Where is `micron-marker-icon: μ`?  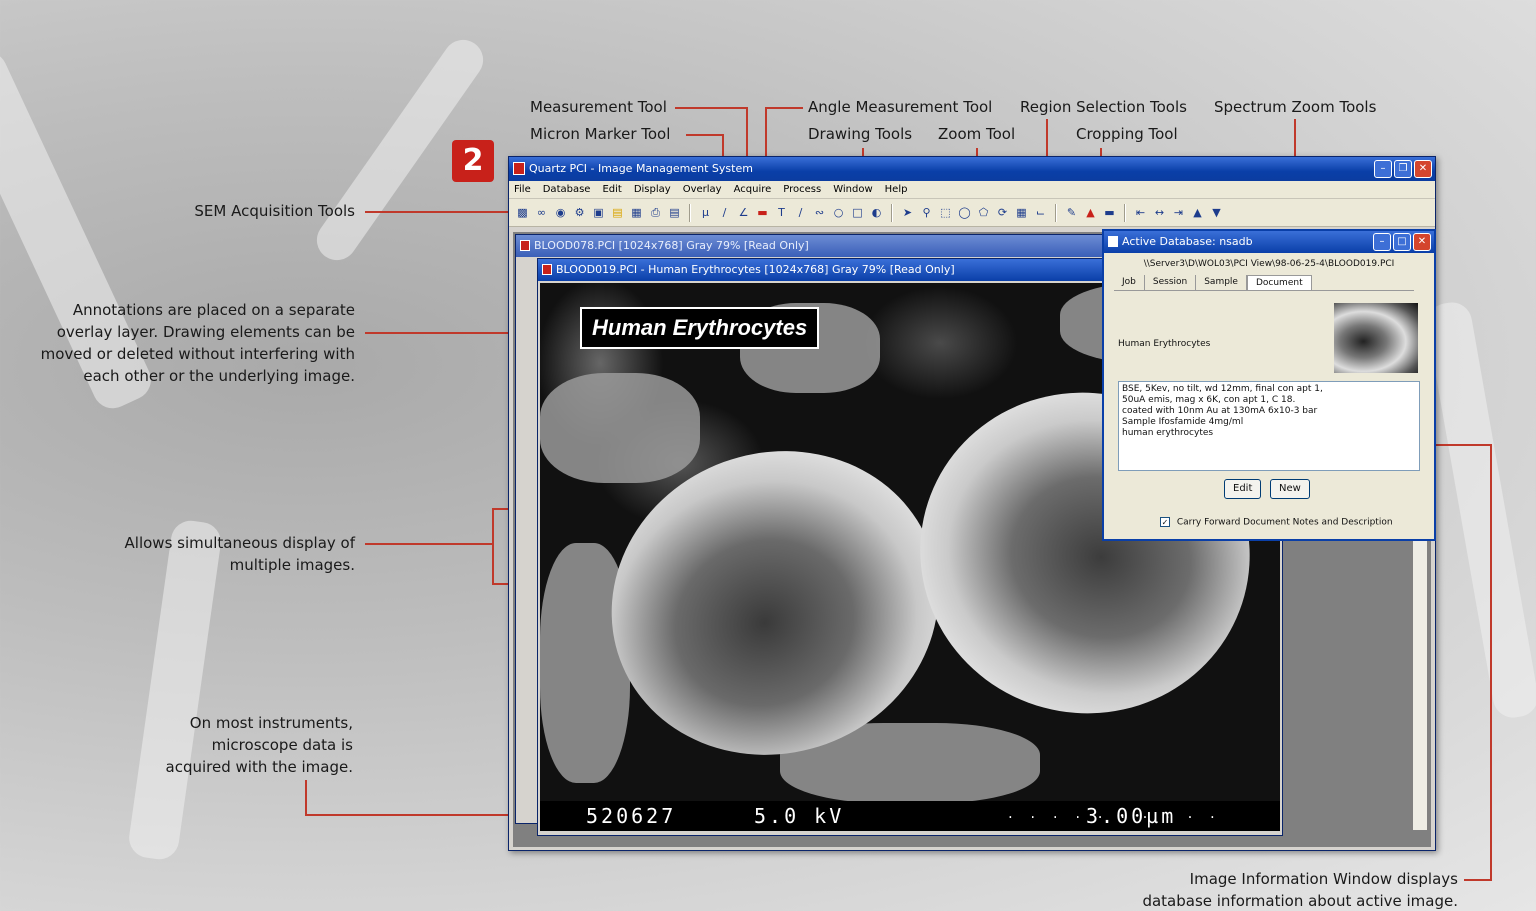
micron-marker-icon: μ is located at coordinates (705, 212).